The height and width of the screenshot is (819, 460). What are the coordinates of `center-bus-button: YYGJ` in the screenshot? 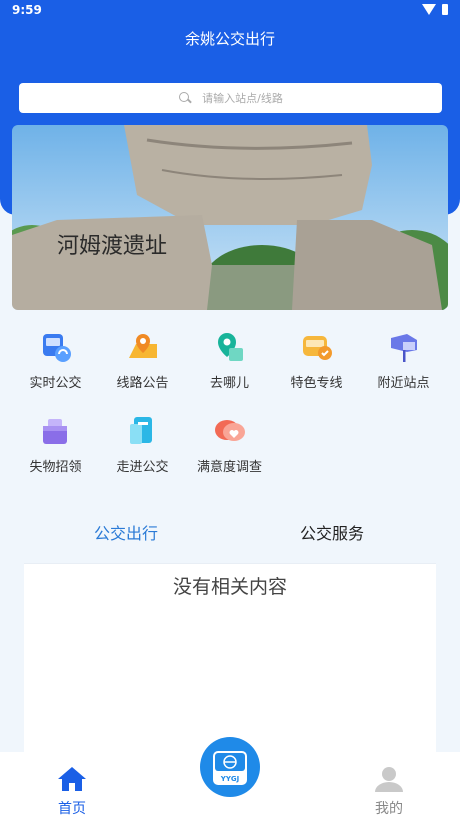 It's located at (230, 767).